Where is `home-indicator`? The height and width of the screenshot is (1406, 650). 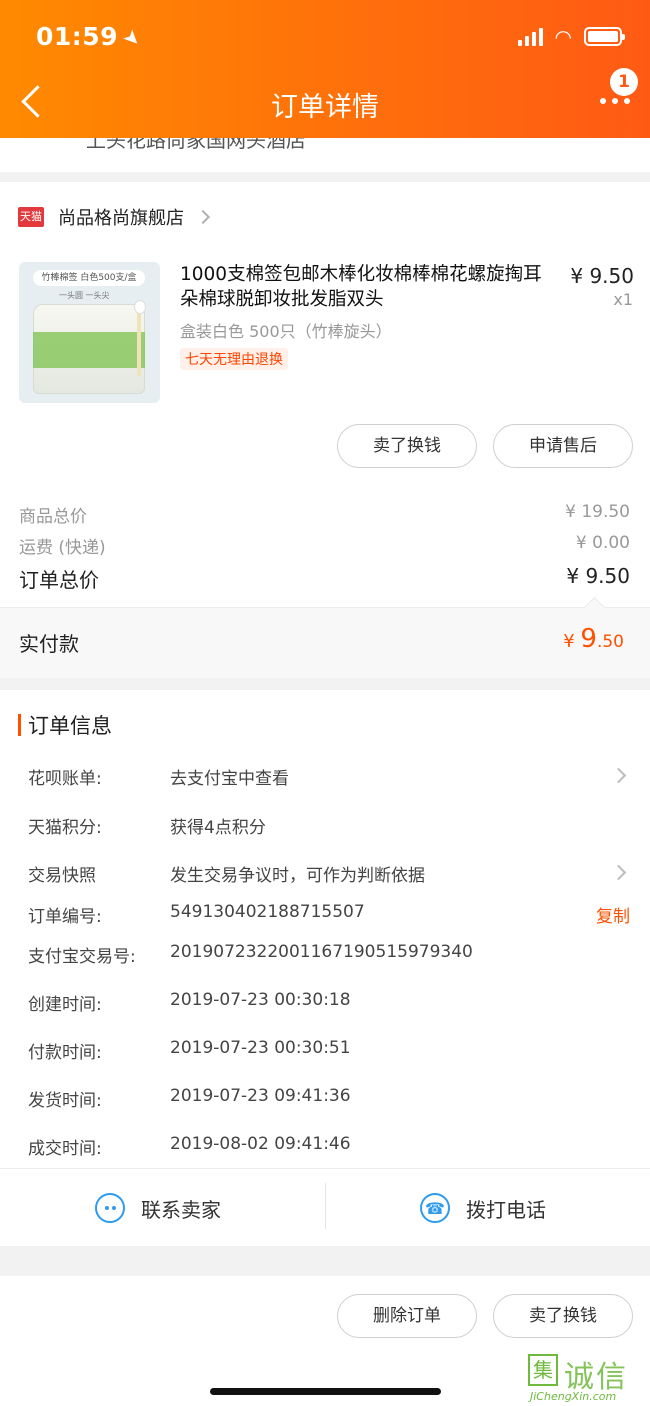 home-indicator is located at coordinates (325, 1391).